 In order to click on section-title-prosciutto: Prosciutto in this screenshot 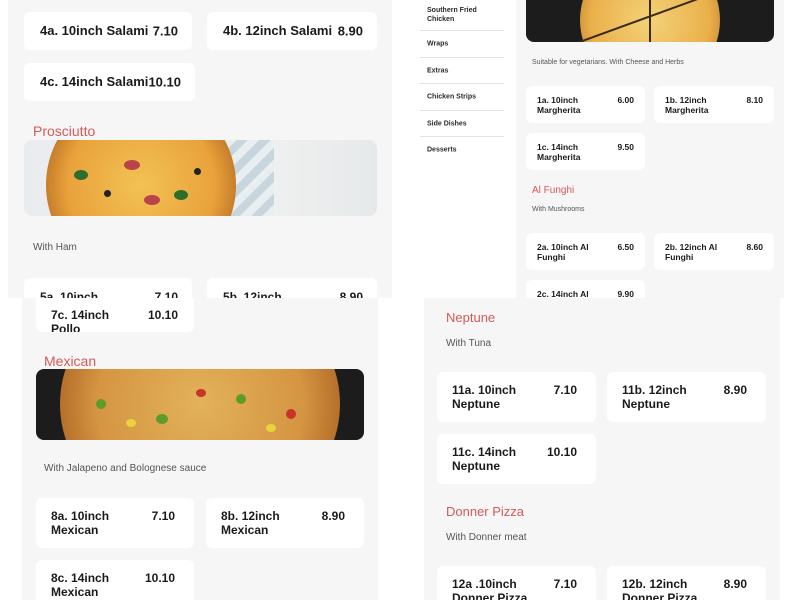, I will do `click(64, 131)`.